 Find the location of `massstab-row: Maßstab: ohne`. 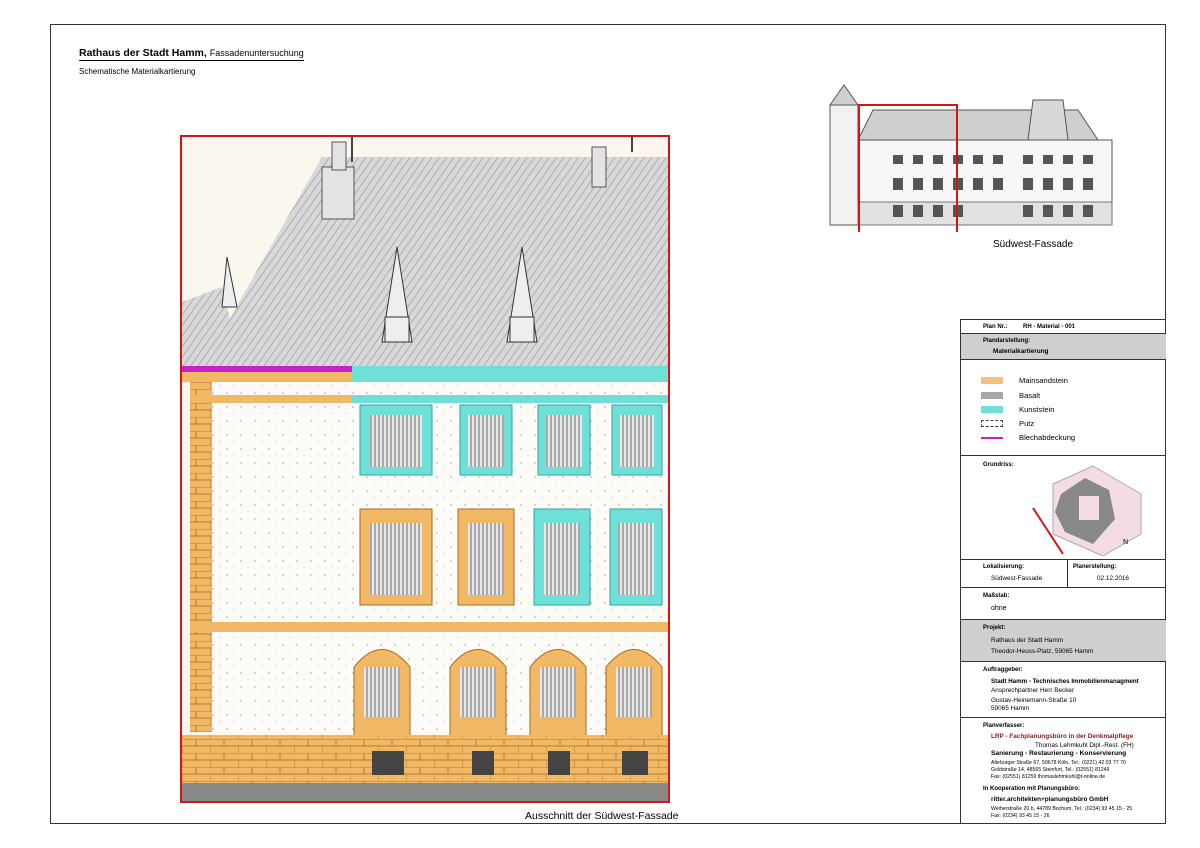

massstab-row: Maßstab: ohne is located at coordinates (1063, 603).